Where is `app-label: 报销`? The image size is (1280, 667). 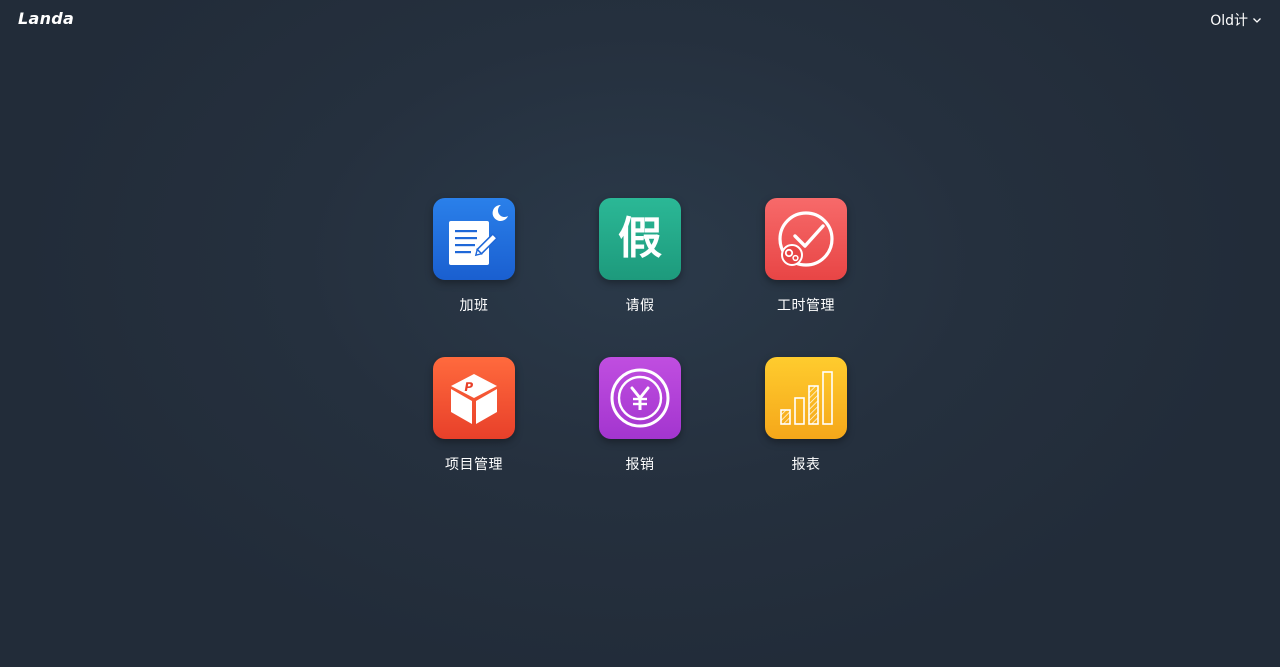
app-label: 报销 is located at coordinates (640, 465).